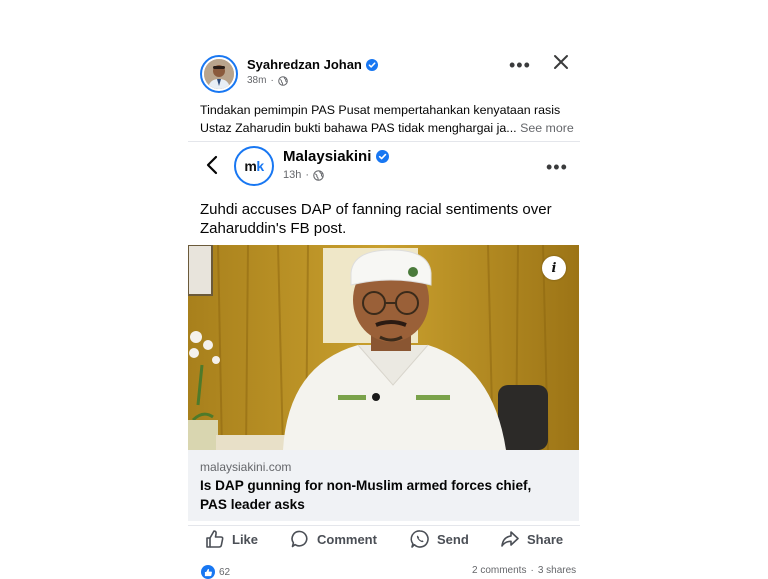  I want to click on malaysiakini-logo: mk, so click(254, 166).